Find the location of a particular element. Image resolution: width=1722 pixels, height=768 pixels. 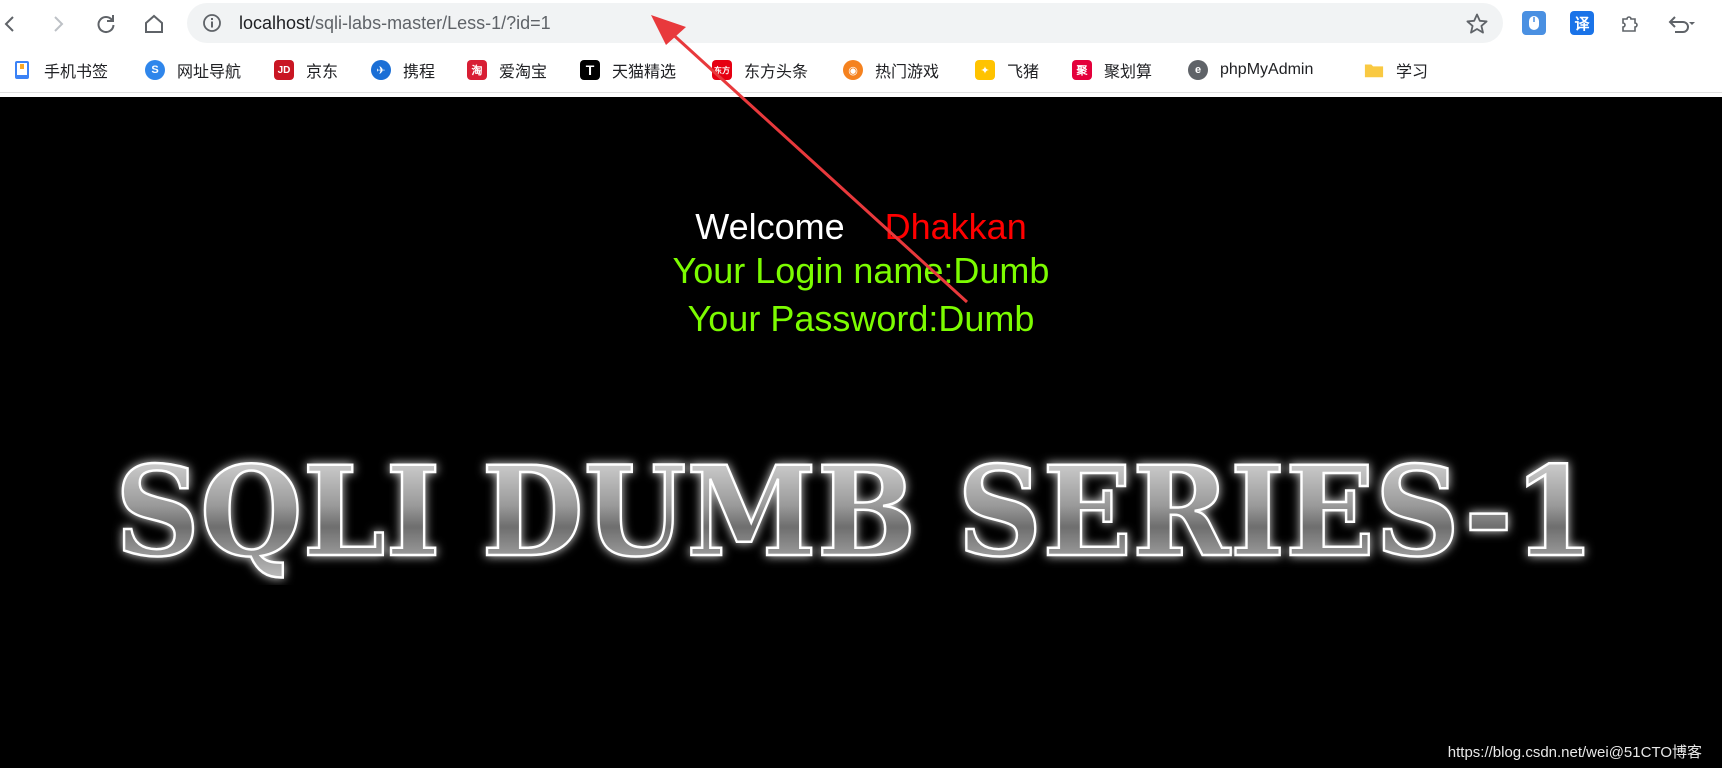

forward-button is located at coordinates (58, 24).